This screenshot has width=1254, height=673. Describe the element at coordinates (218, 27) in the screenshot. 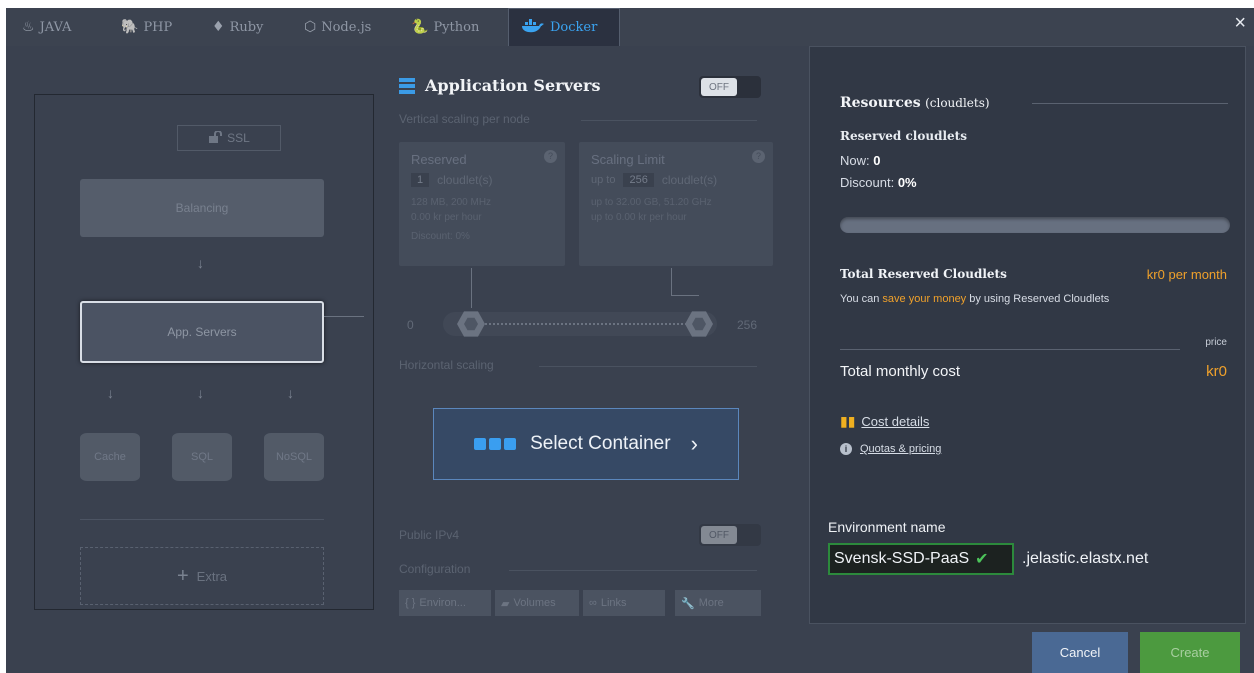

I see `ruby-icon: ♦` at that location.